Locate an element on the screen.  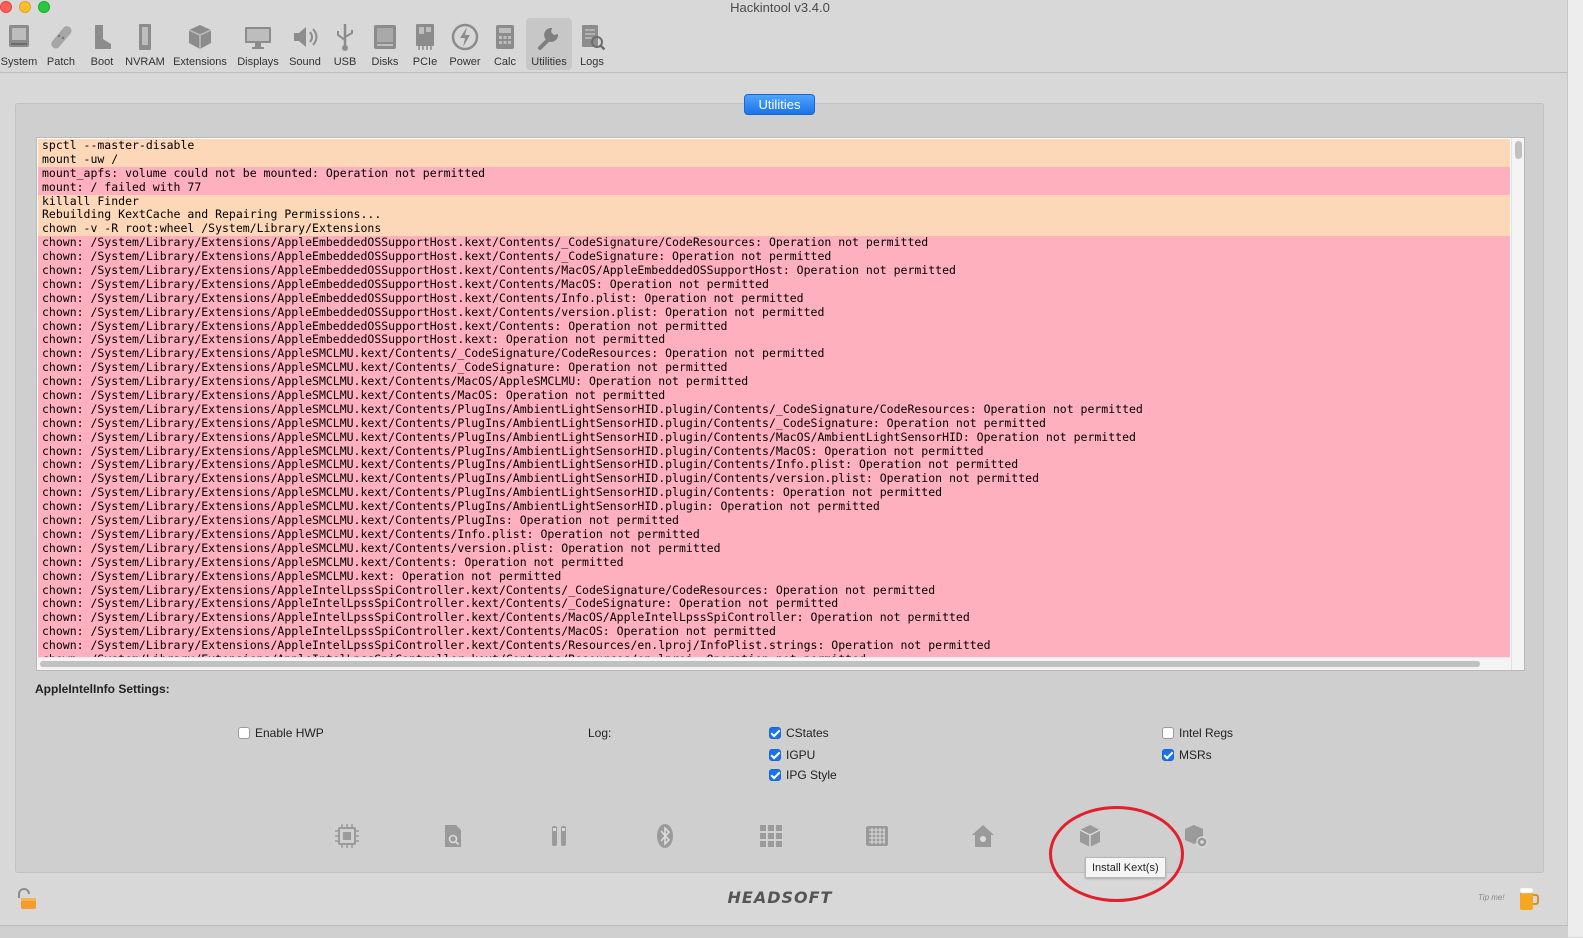
log-label: Log: is located at coordinates (600, 733).